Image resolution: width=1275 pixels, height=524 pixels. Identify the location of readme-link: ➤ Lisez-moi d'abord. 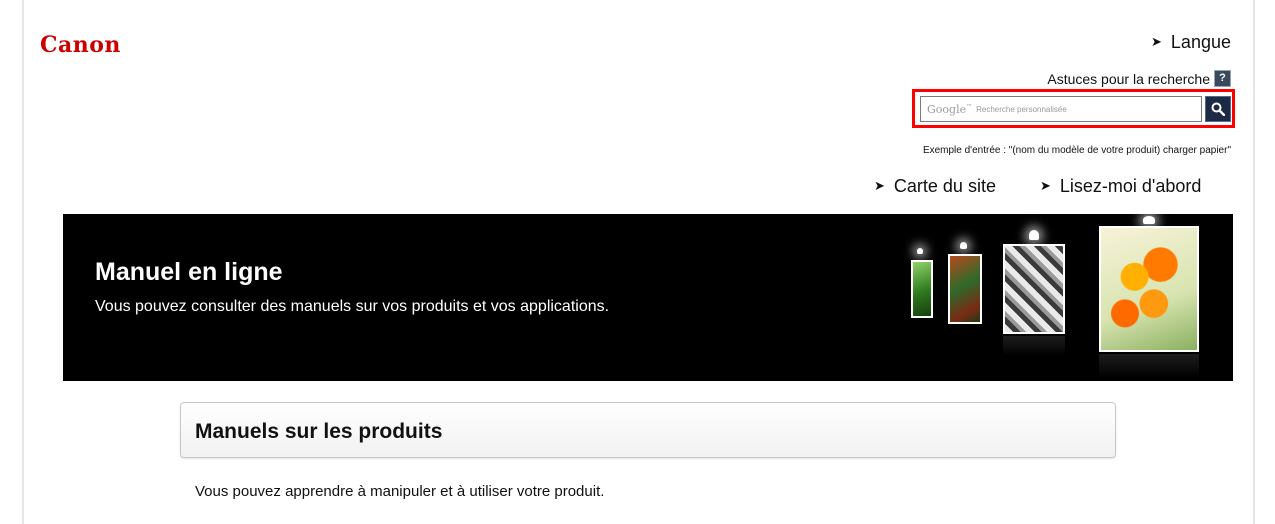
(1120, 186).